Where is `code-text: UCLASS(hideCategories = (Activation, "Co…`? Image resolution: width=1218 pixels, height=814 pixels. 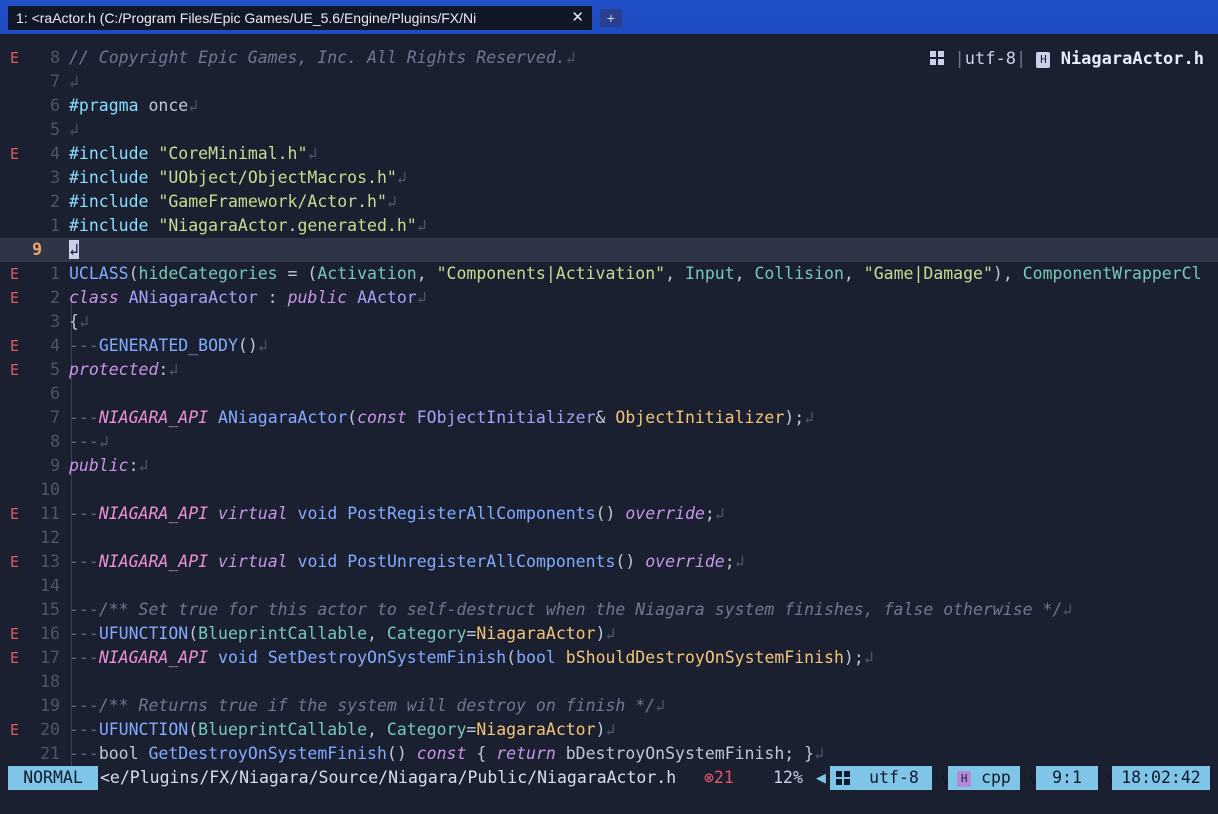 code-text: UCLASS(hideCategories = (Activation, "Co… is located at coordinates (635, 273).